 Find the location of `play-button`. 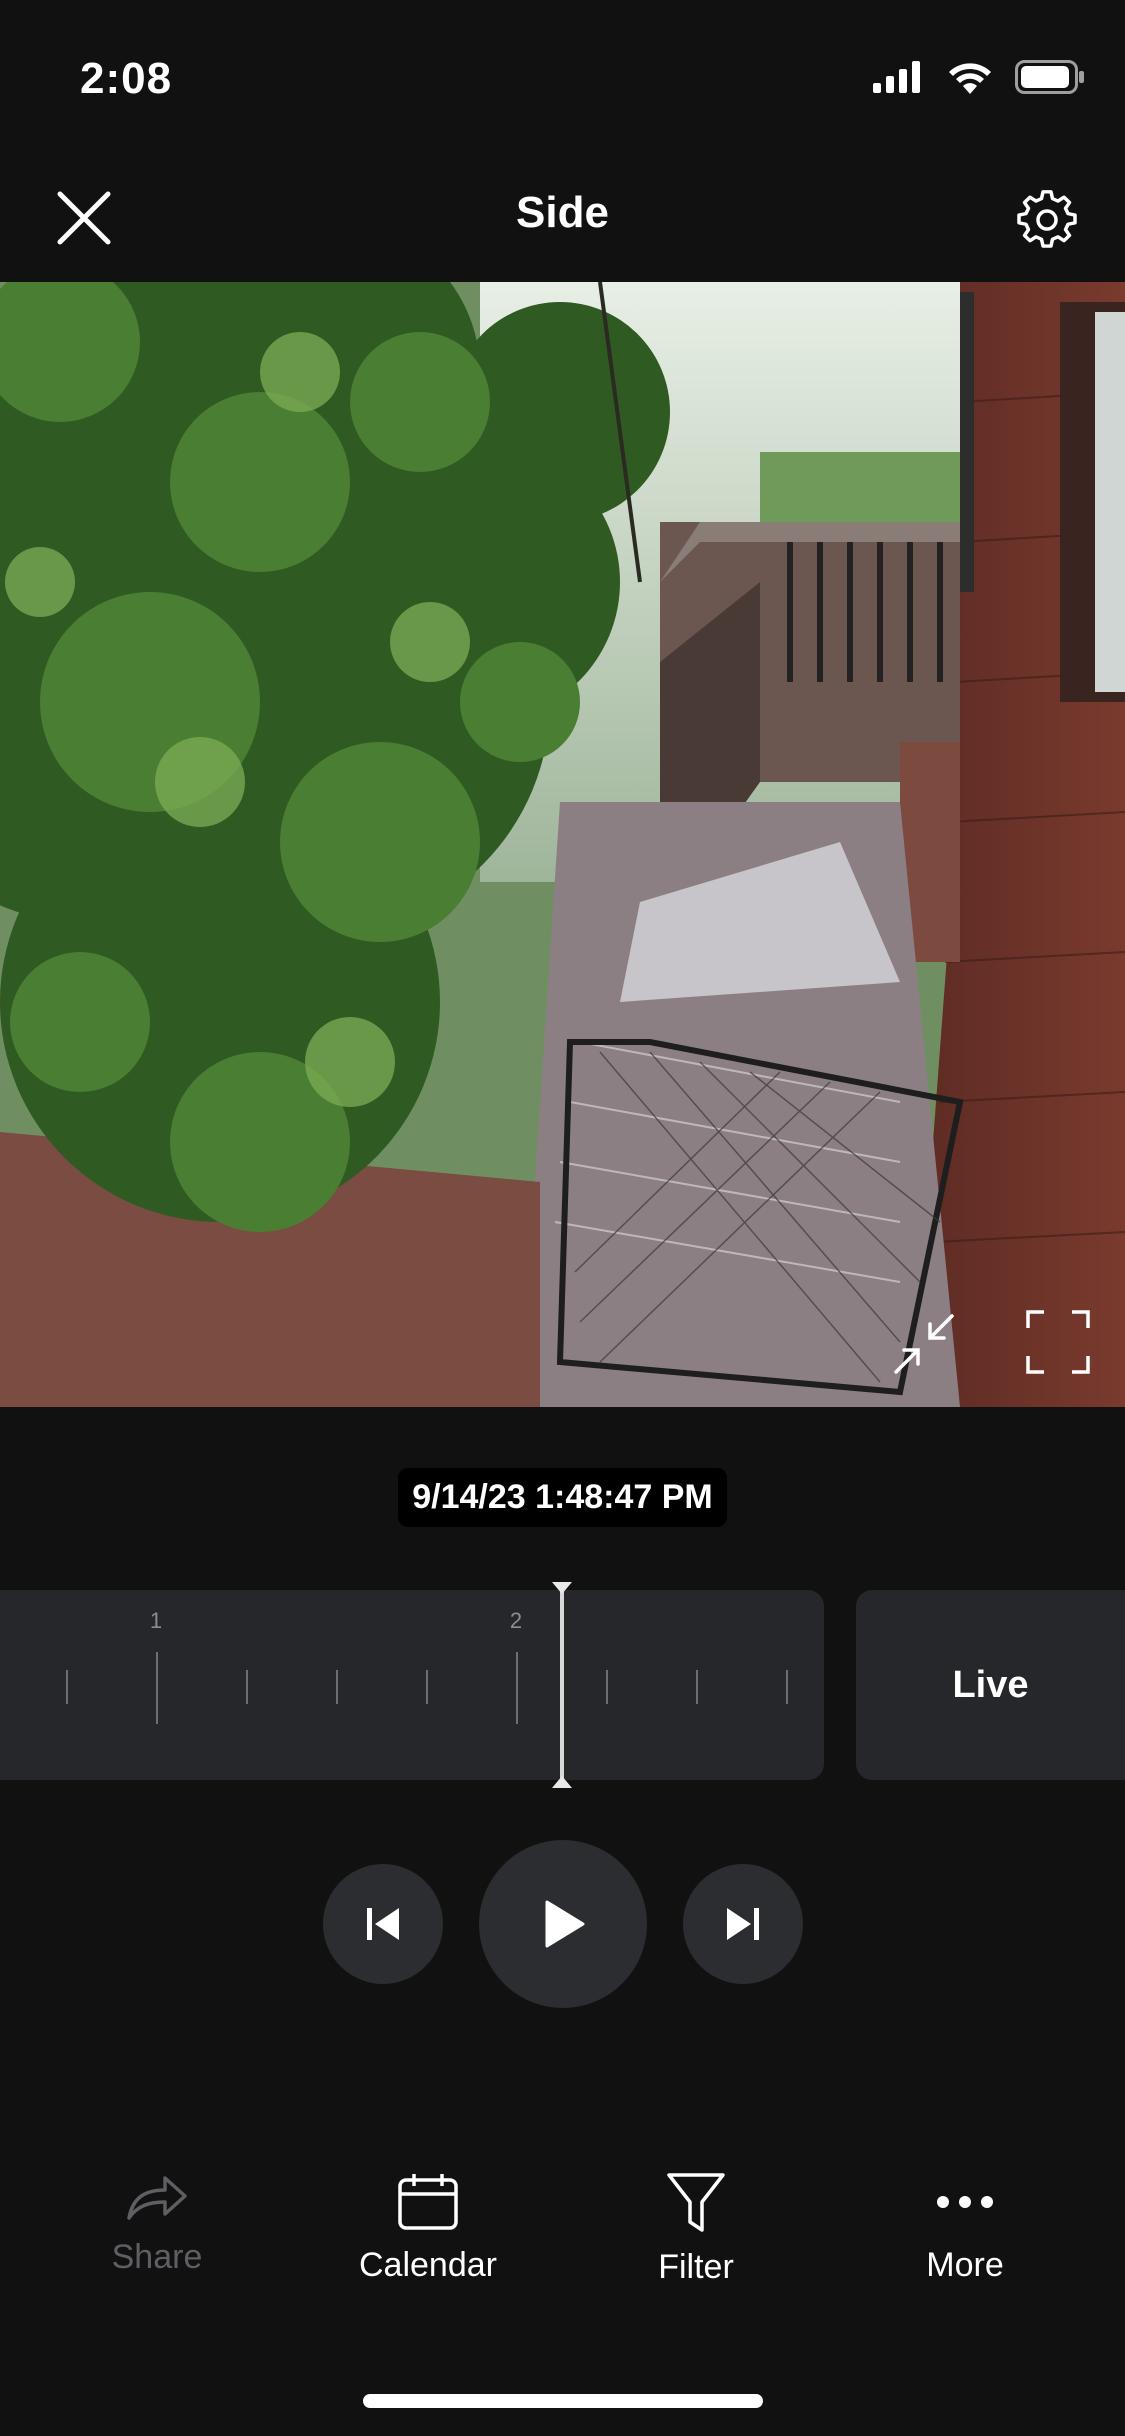

play-button is located at coordinates (563, 1924).